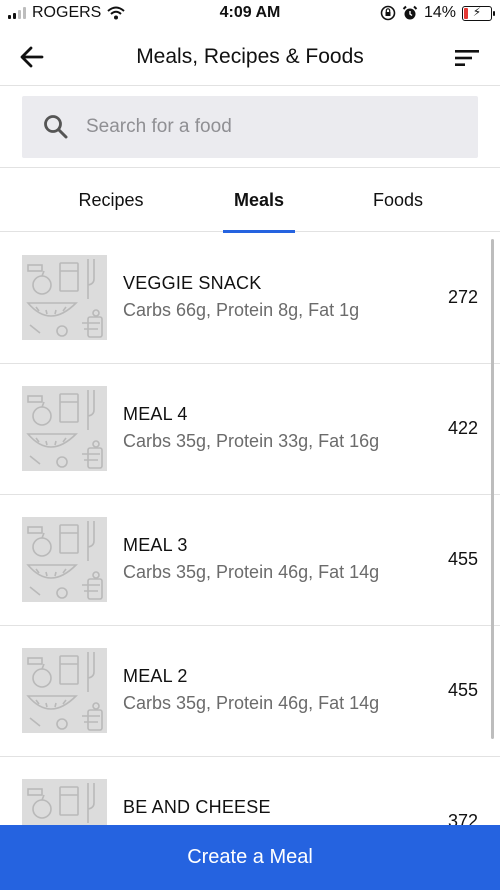 The width and height of the screenshot is (500, 890). I want to click on meal-calories: 272, so click(462, 297).